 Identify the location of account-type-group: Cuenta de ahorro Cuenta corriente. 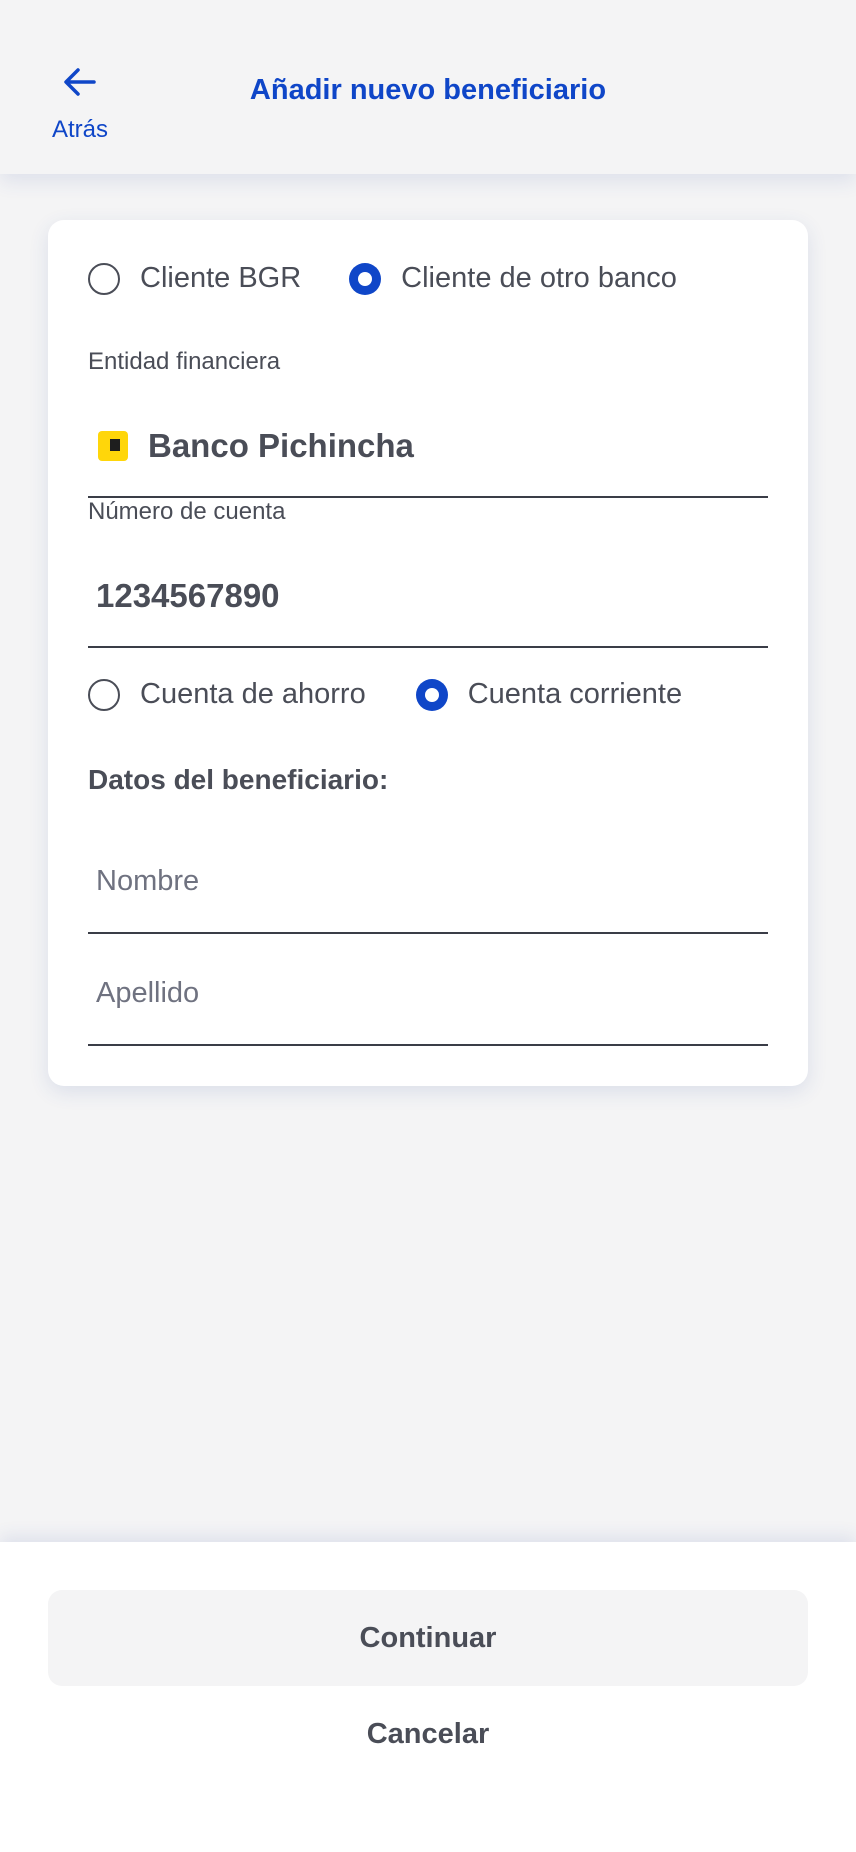
(385, 694).